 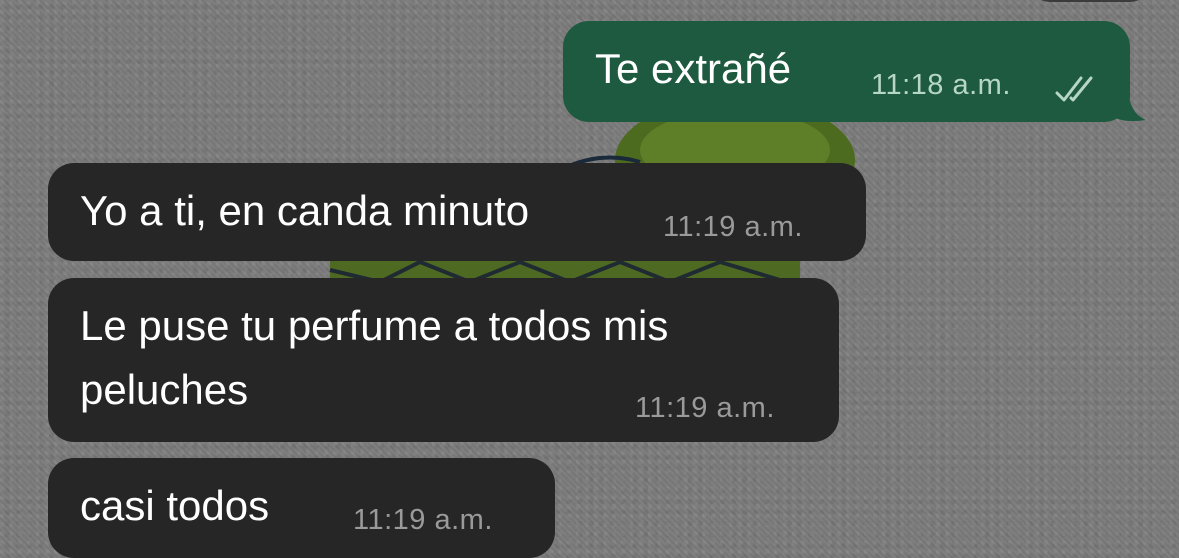 I want to click on incoming-message-bubble: Yo a ti, en canda minuto 11:19 a.m., so click(x=457, y=212).